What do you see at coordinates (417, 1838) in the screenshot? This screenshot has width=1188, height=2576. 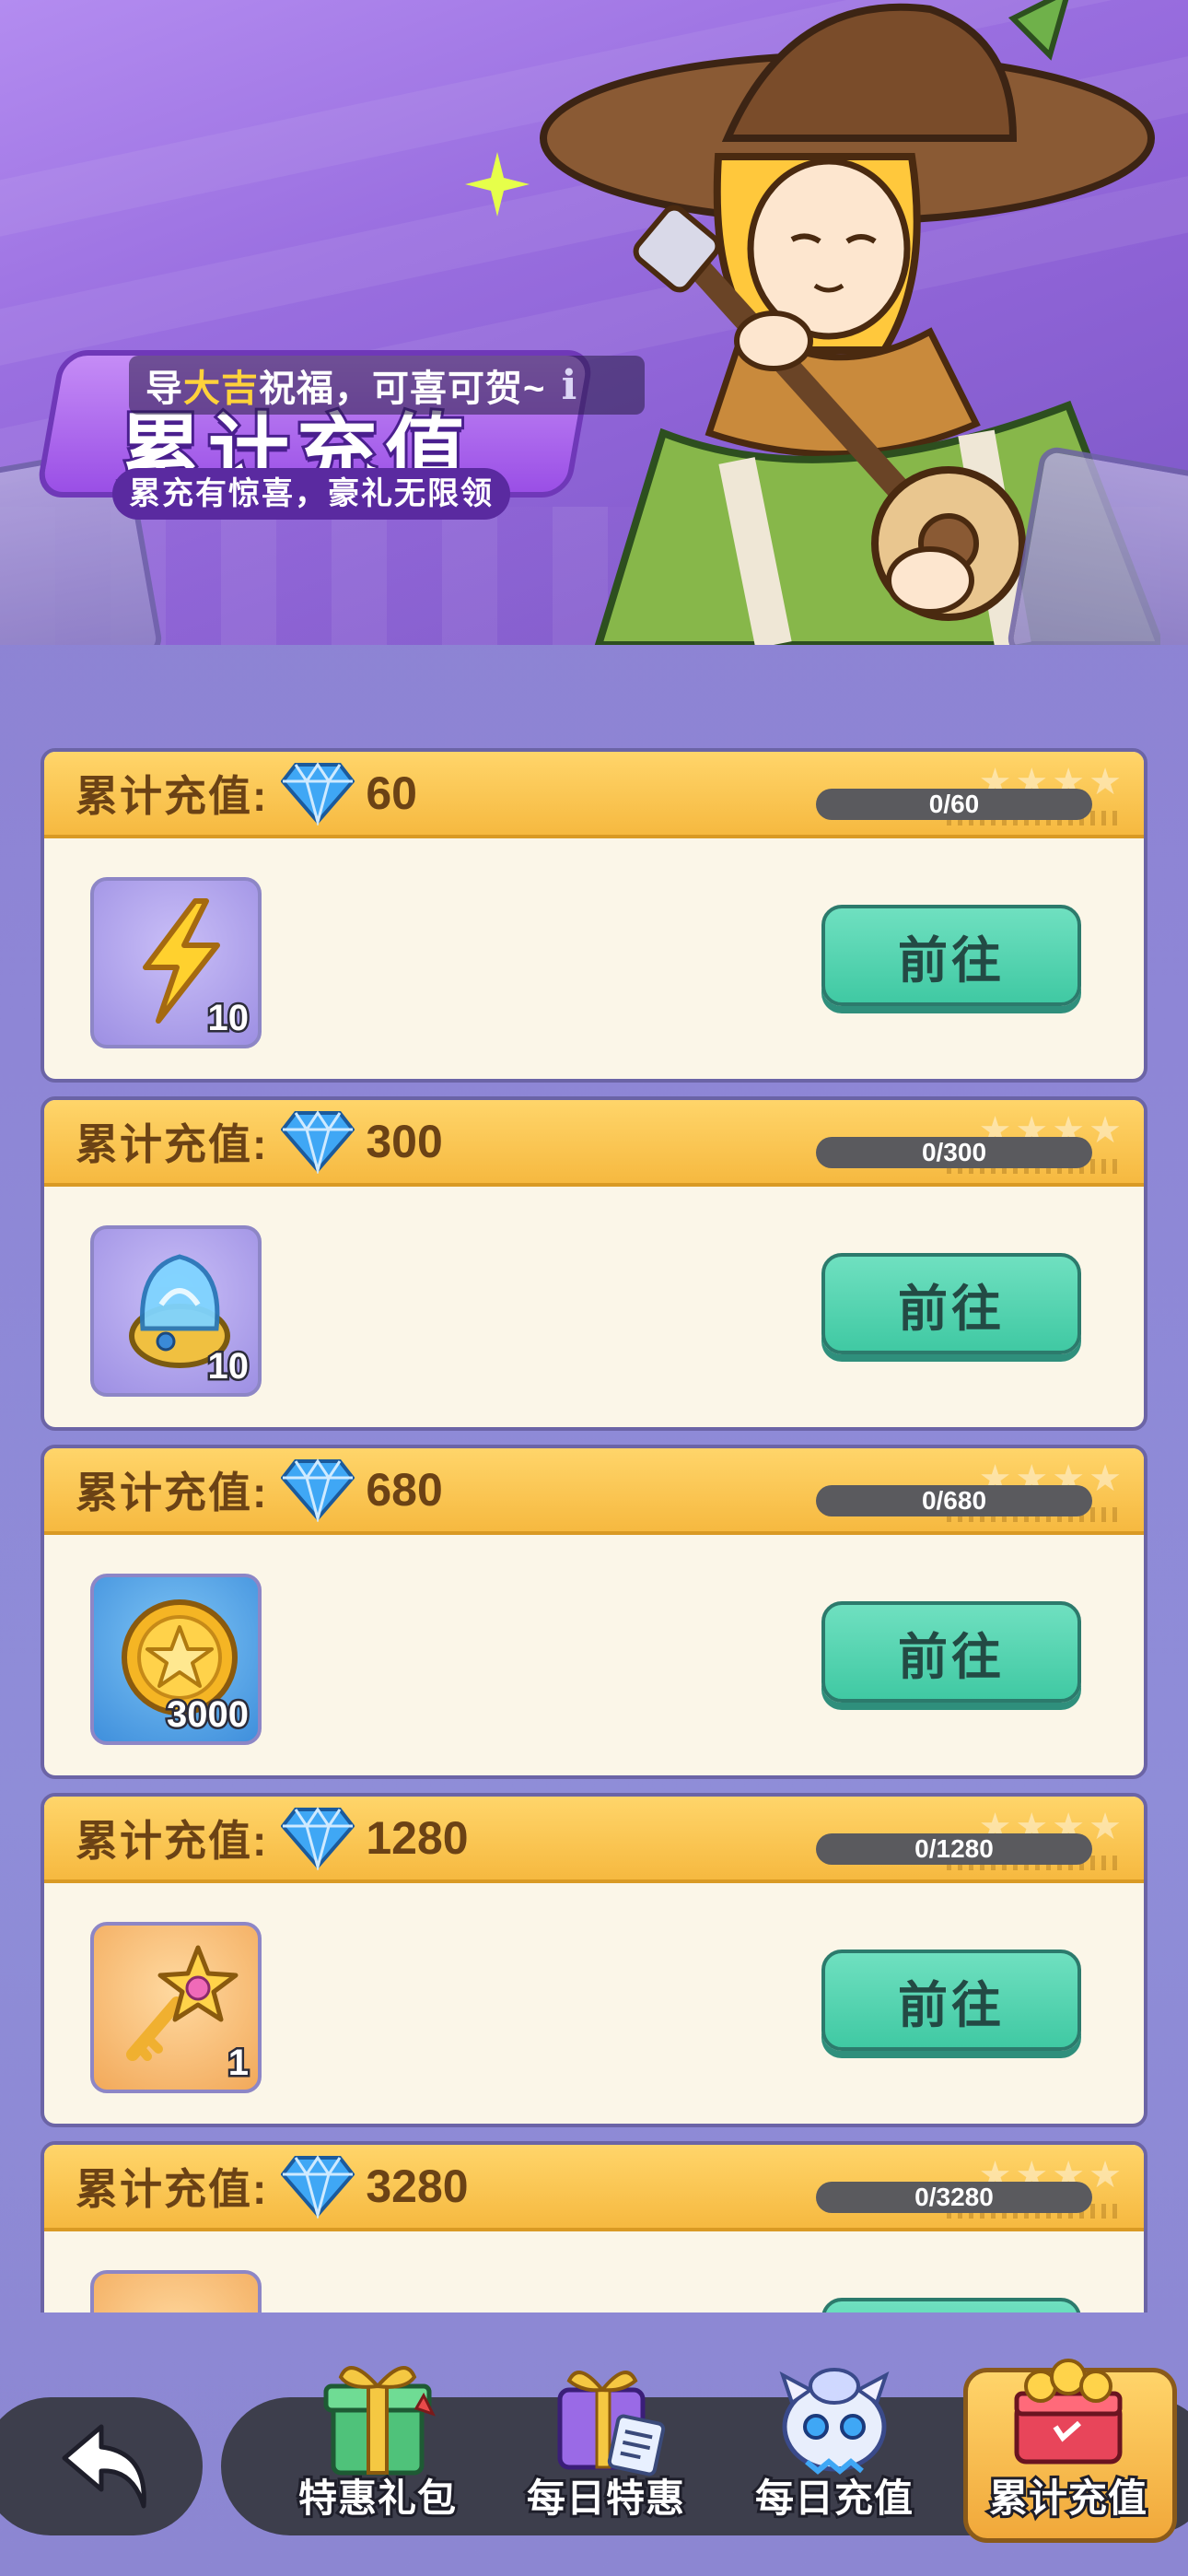 I see `tier-amount: 1280` at bounding box center [417, 1838].